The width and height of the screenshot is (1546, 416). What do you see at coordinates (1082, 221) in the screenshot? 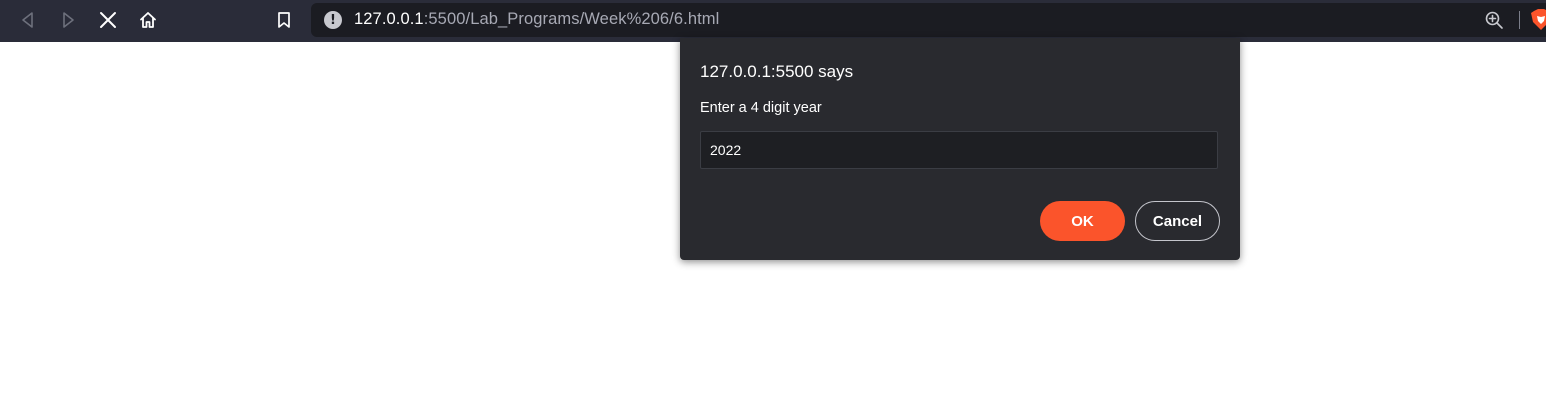
I see `ok-button: OK` at bounding box center [1082, 221].